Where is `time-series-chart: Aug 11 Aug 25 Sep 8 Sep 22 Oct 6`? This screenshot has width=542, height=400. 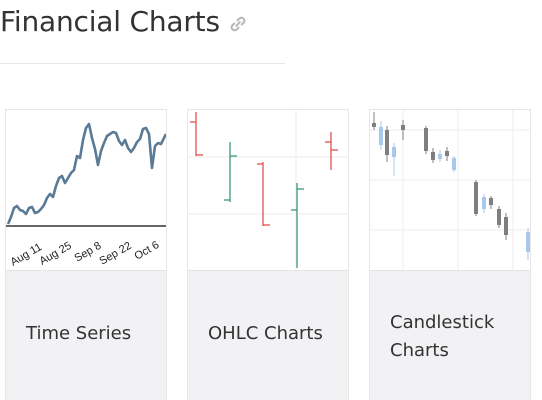 time-series-chart: Aug 11 Aug 25 Sep 8 Sep 22 Oct 6 is located at coordinates (86, 195).